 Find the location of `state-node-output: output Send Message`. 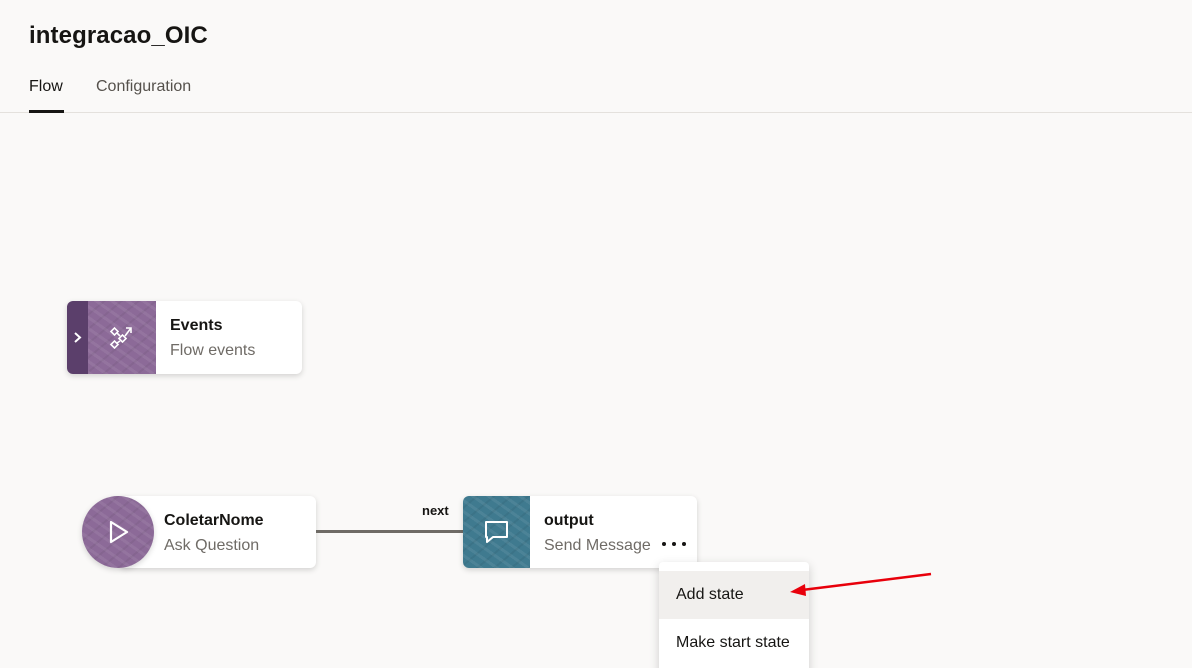

state-node-output: output Send Message is located at coordinates (580, 532).